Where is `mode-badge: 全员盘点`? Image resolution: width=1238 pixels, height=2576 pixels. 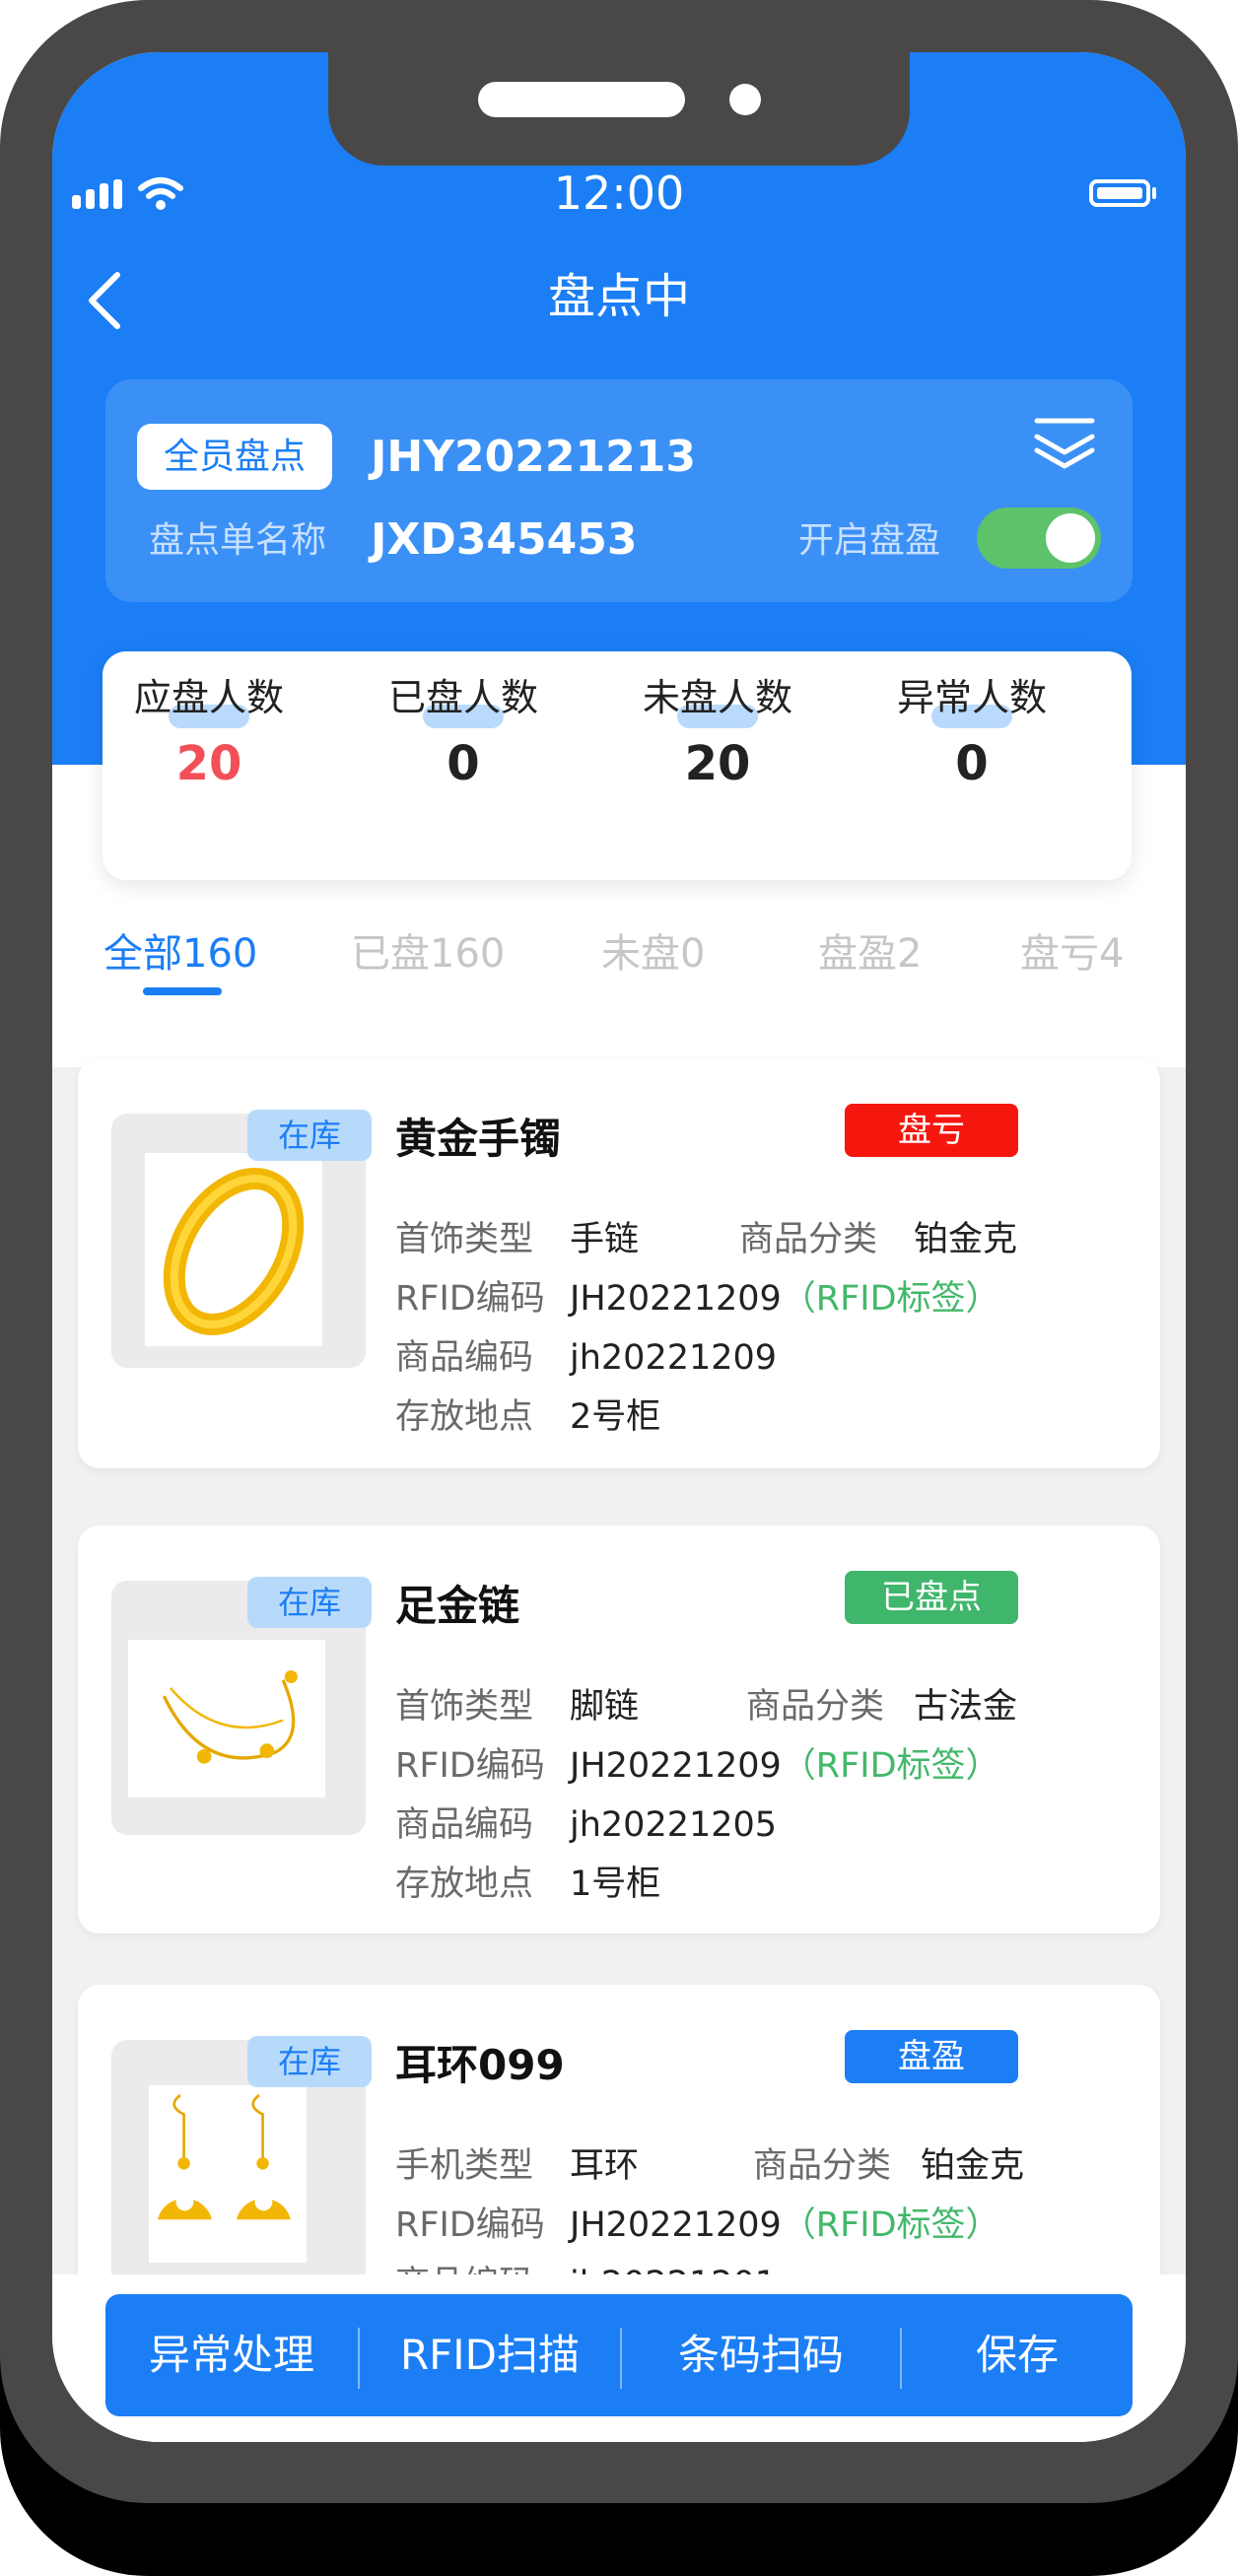
mode-badge: 全员盘点 is located at coordinates (234, 457).